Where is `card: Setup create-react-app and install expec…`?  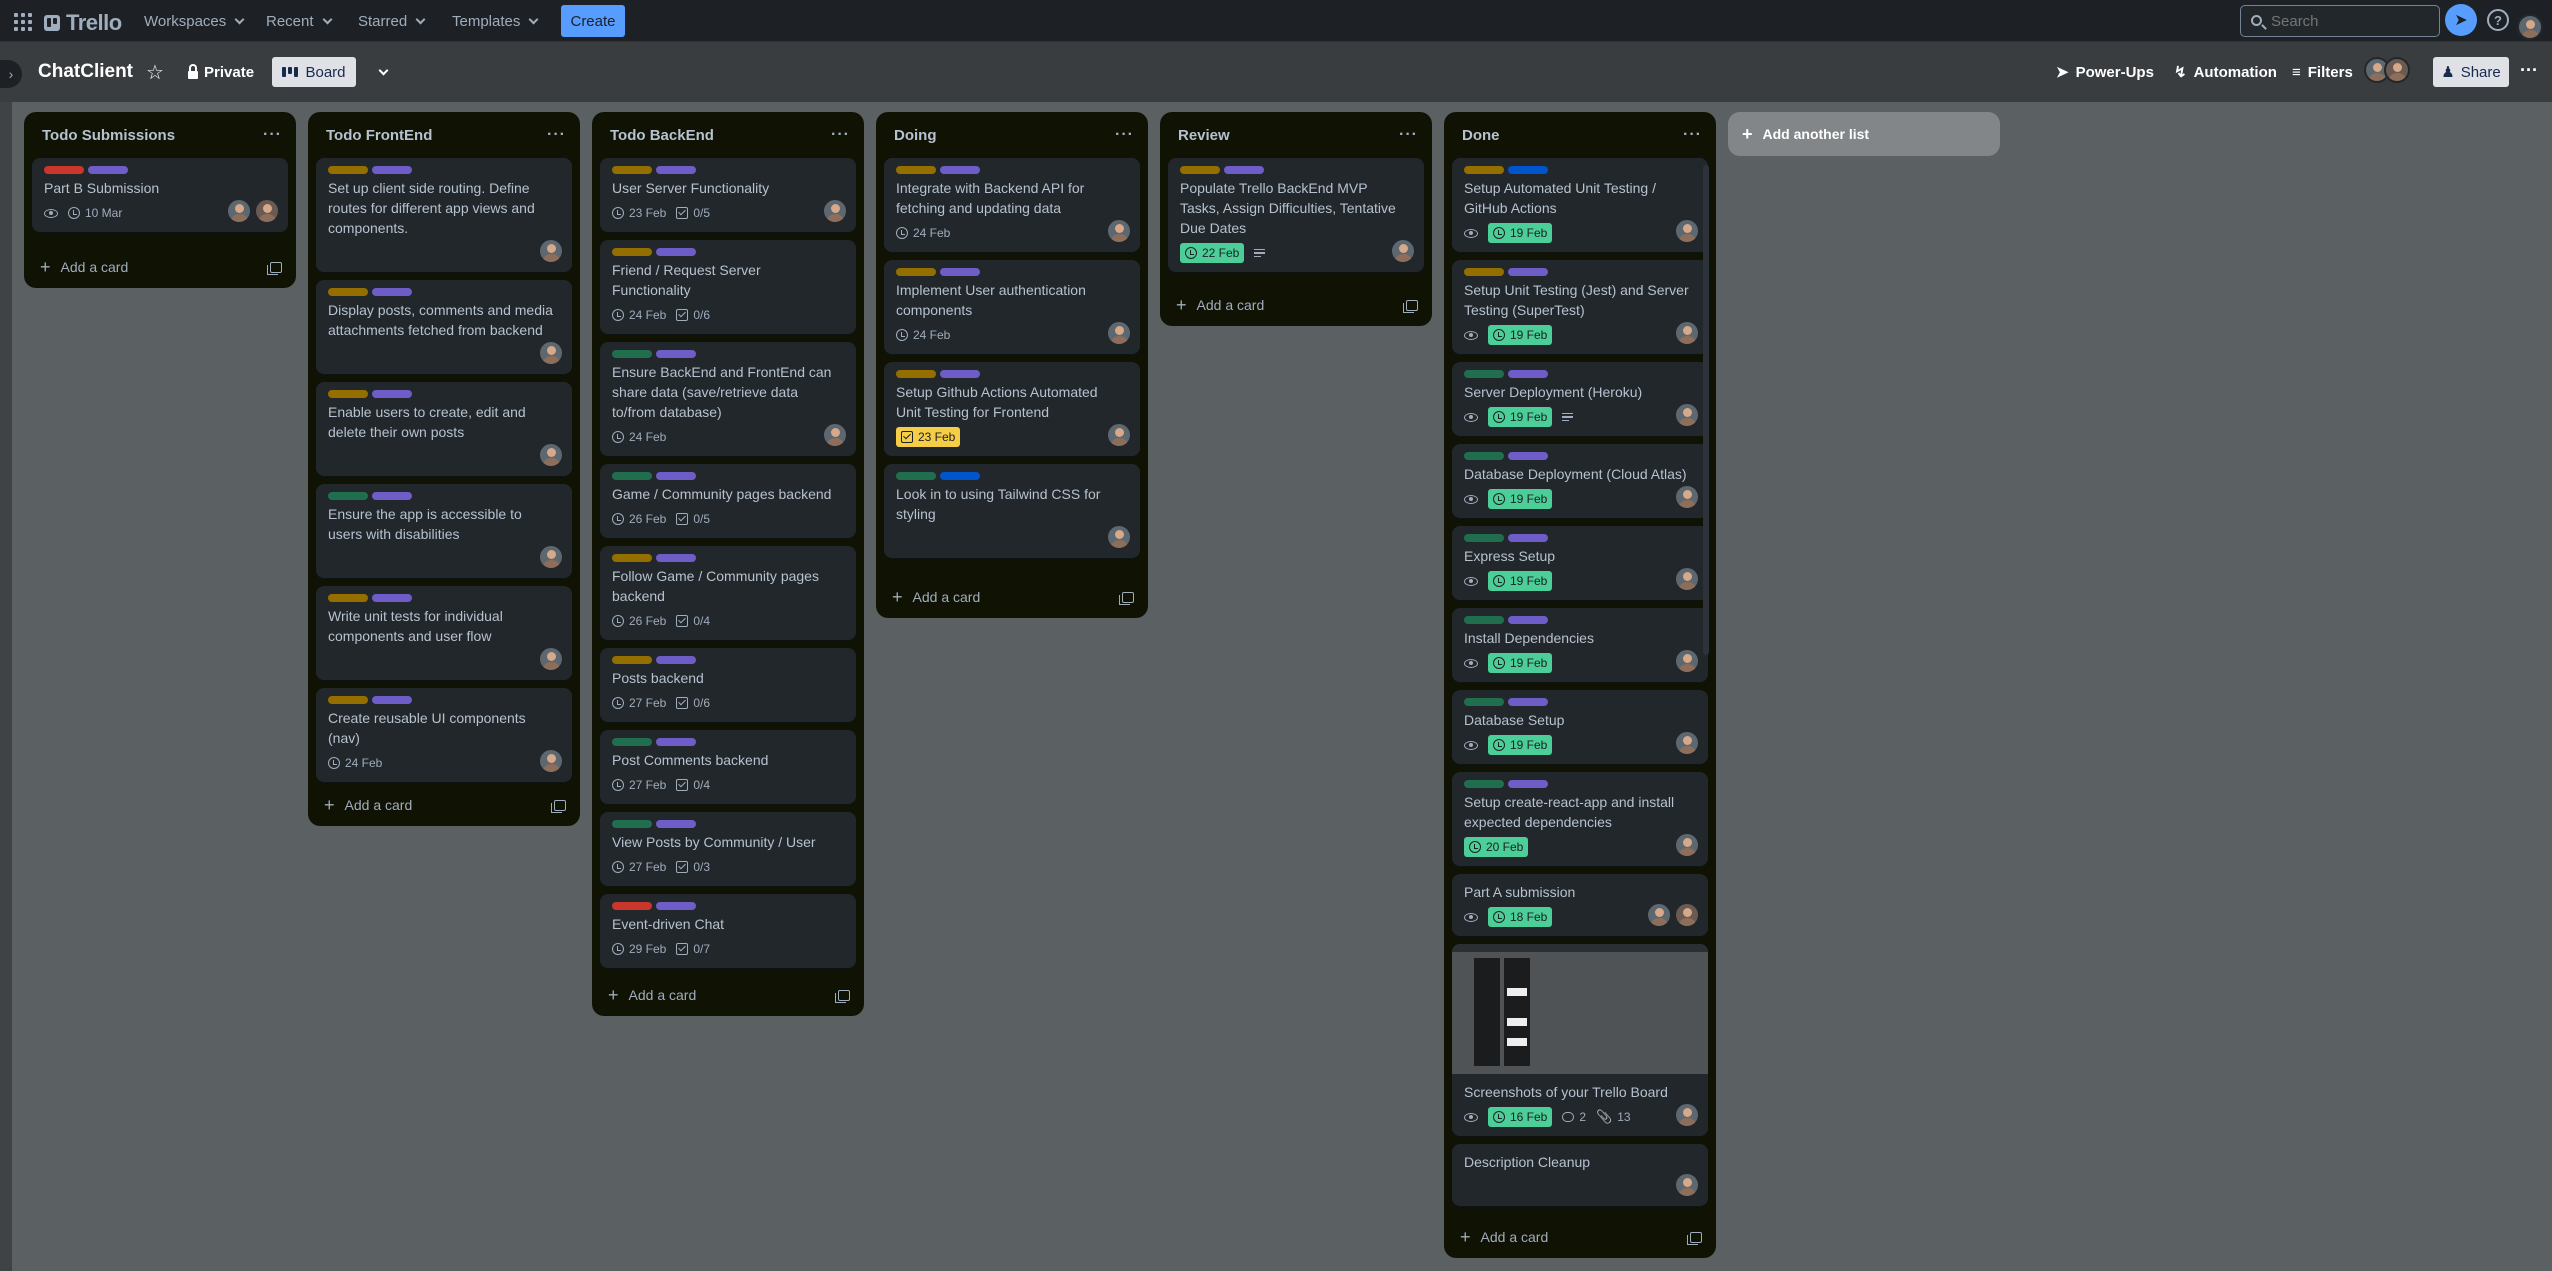
card: Setup create-react-app and install expec… is located at coordinates (1580, 819).